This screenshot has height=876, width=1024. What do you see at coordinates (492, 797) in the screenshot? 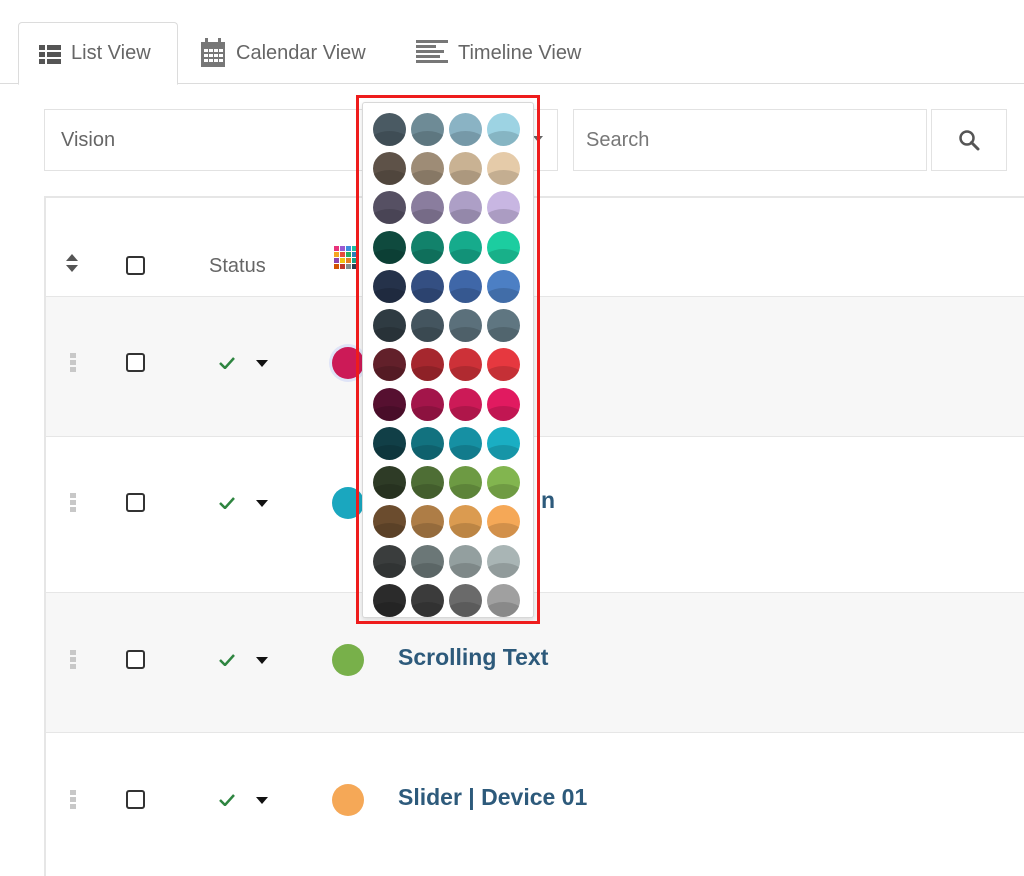
I see `row-title: Slider | Device 01` at bounding box center [492, 797].